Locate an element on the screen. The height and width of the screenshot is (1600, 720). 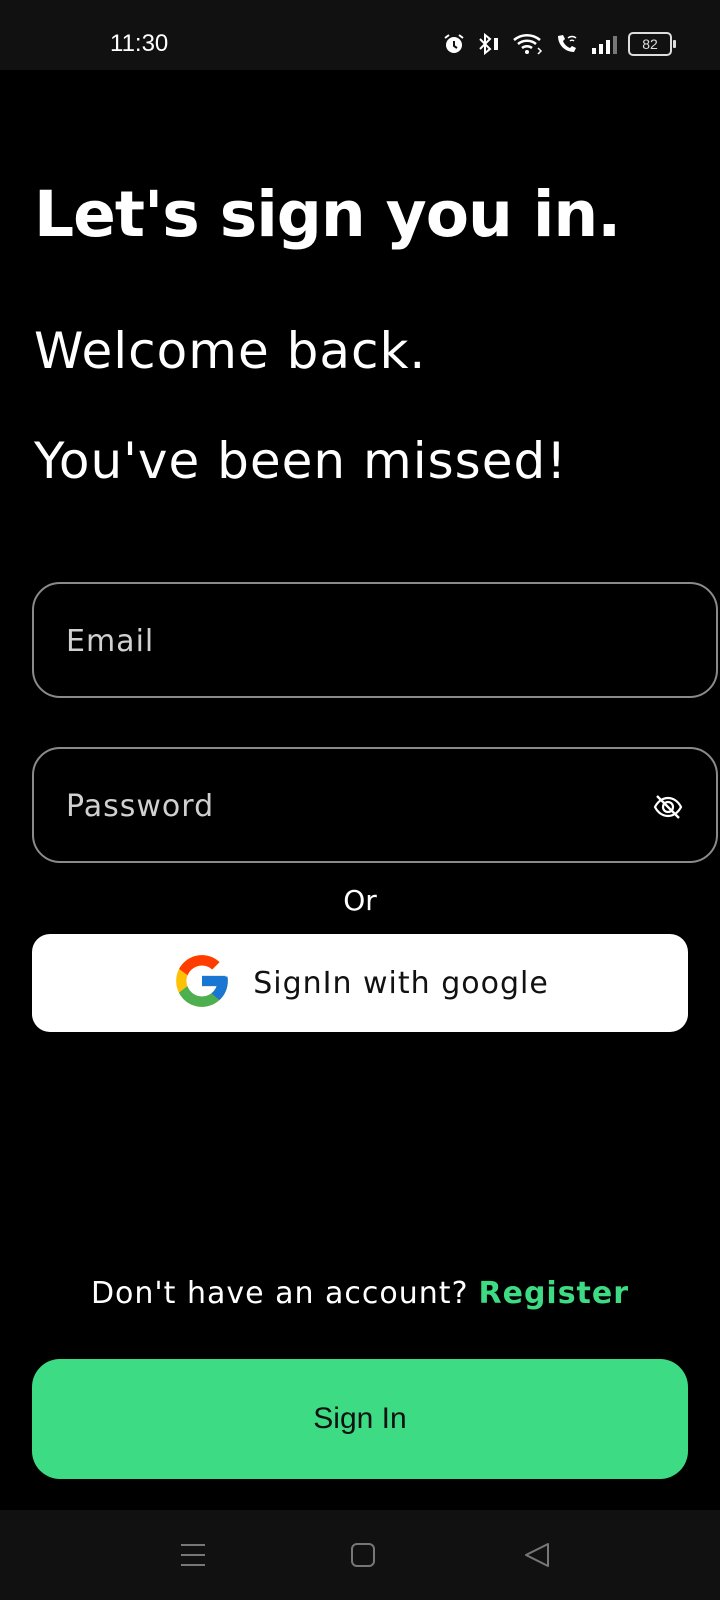
email-field is located at coordinates (375, 640).